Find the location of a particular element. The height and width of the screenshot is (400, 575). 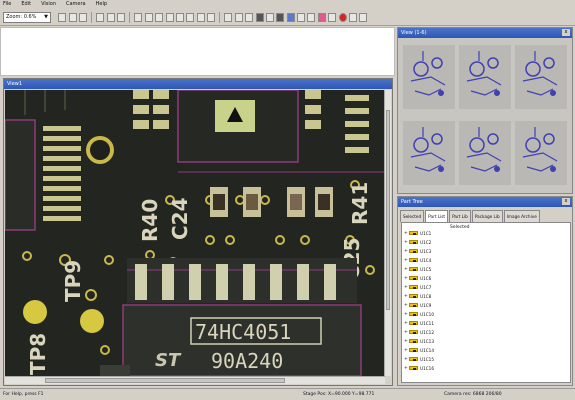

fit-icon is located at coordinates (211, 17).